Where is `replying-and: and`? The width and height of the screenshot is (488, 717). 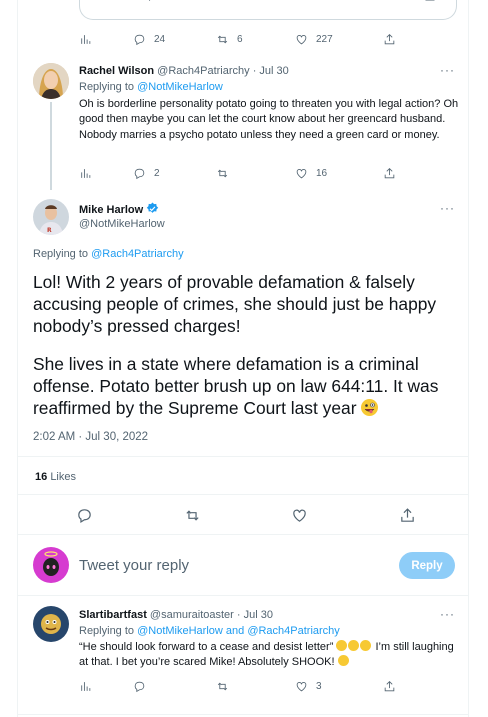
replying-and: and is located at coordinates (235, 631).